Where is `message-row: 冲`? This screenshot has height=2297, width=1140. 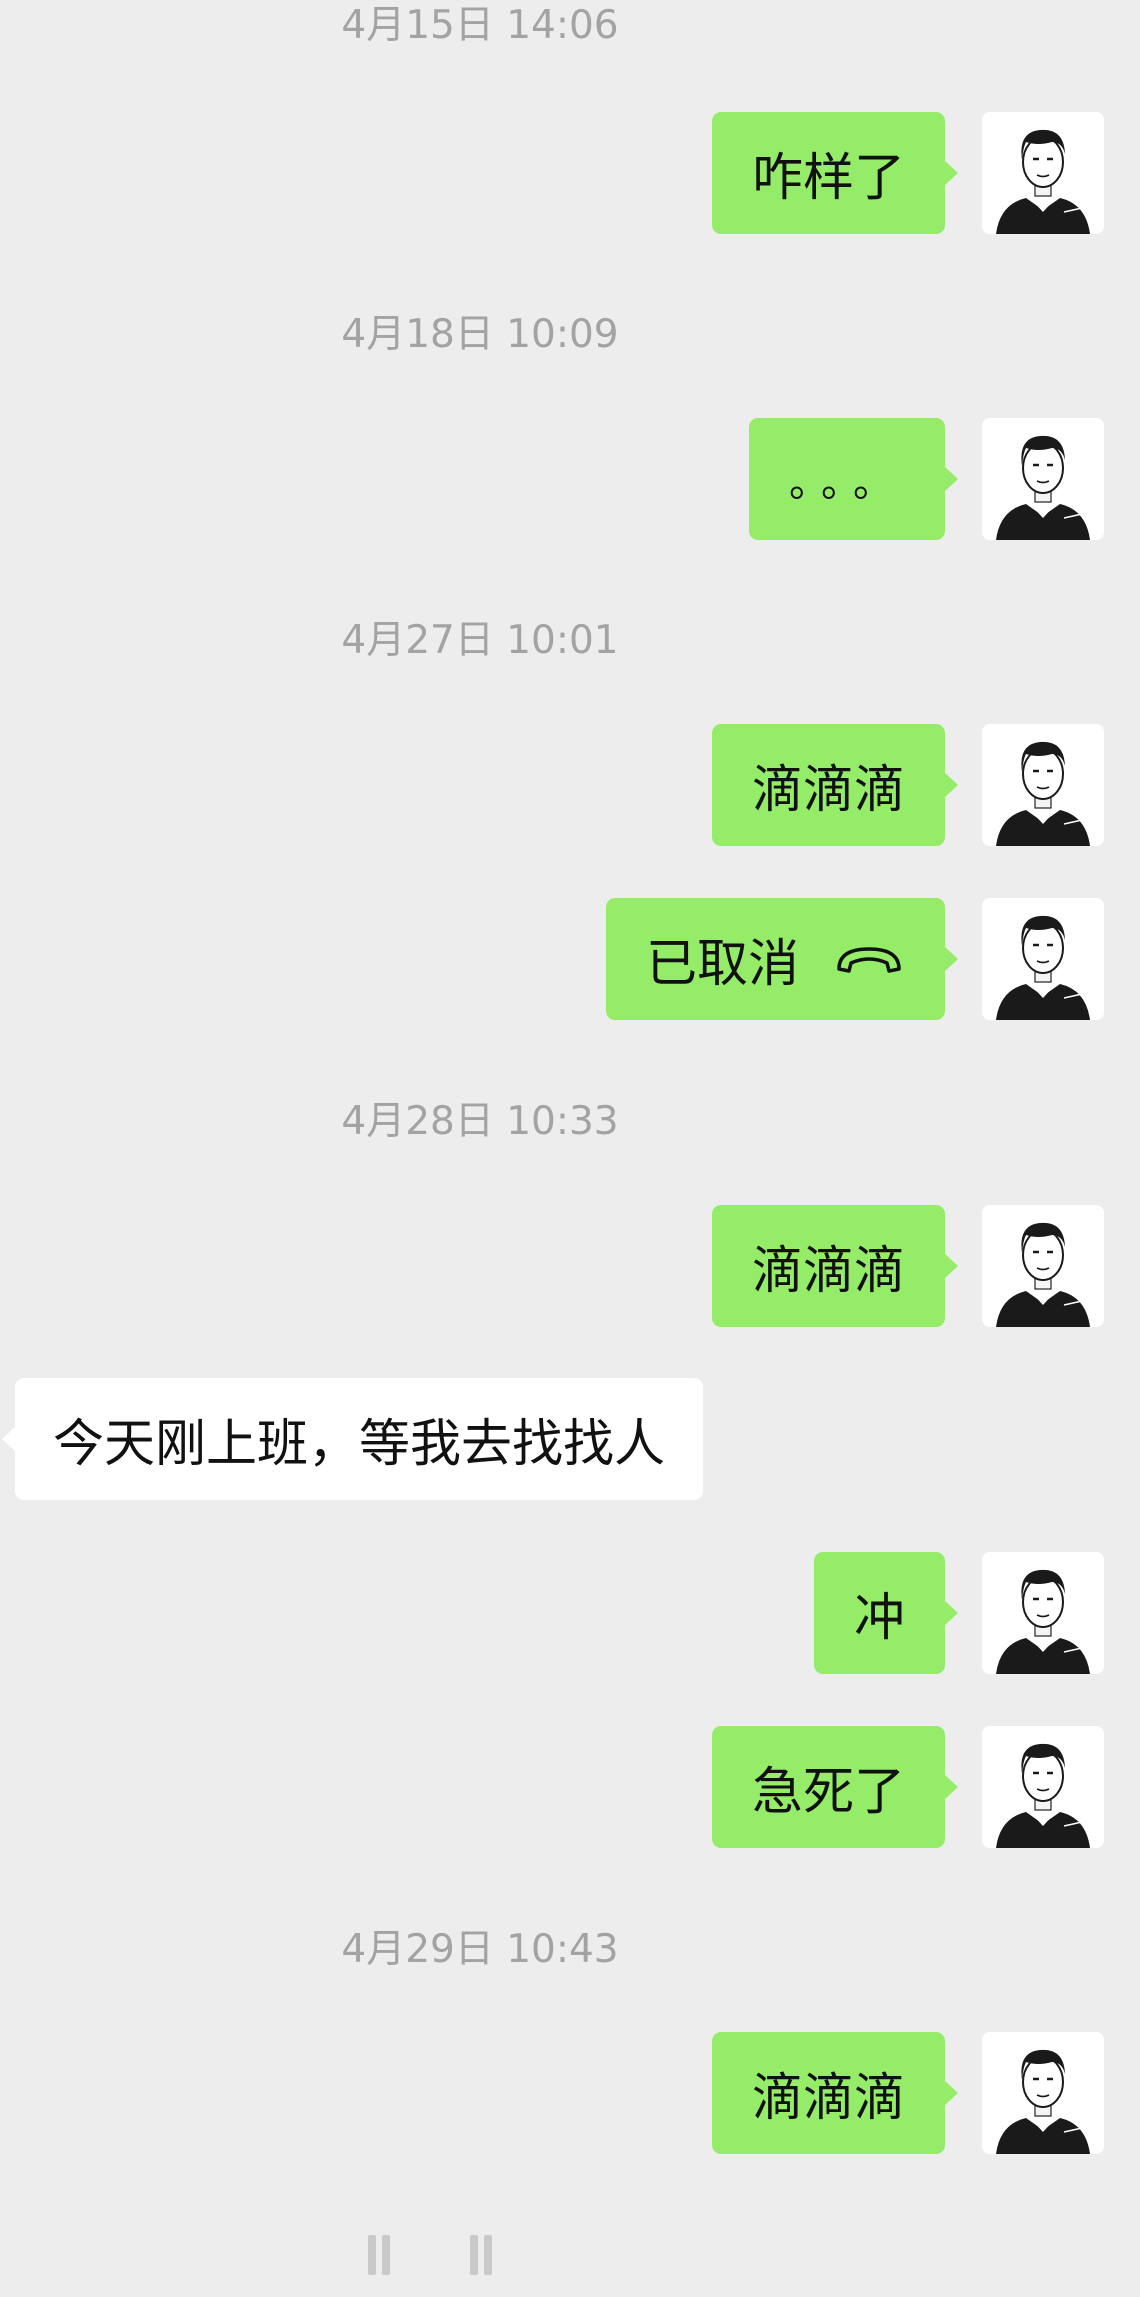
message-row: 冲 is located at coordinates (570, 1613).